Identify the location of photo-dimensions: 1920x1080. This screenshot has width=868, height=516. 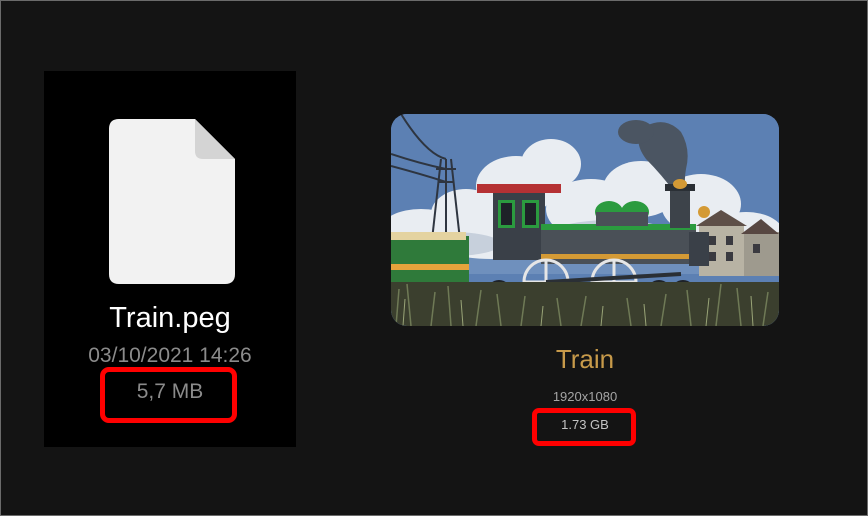
(585, 396).